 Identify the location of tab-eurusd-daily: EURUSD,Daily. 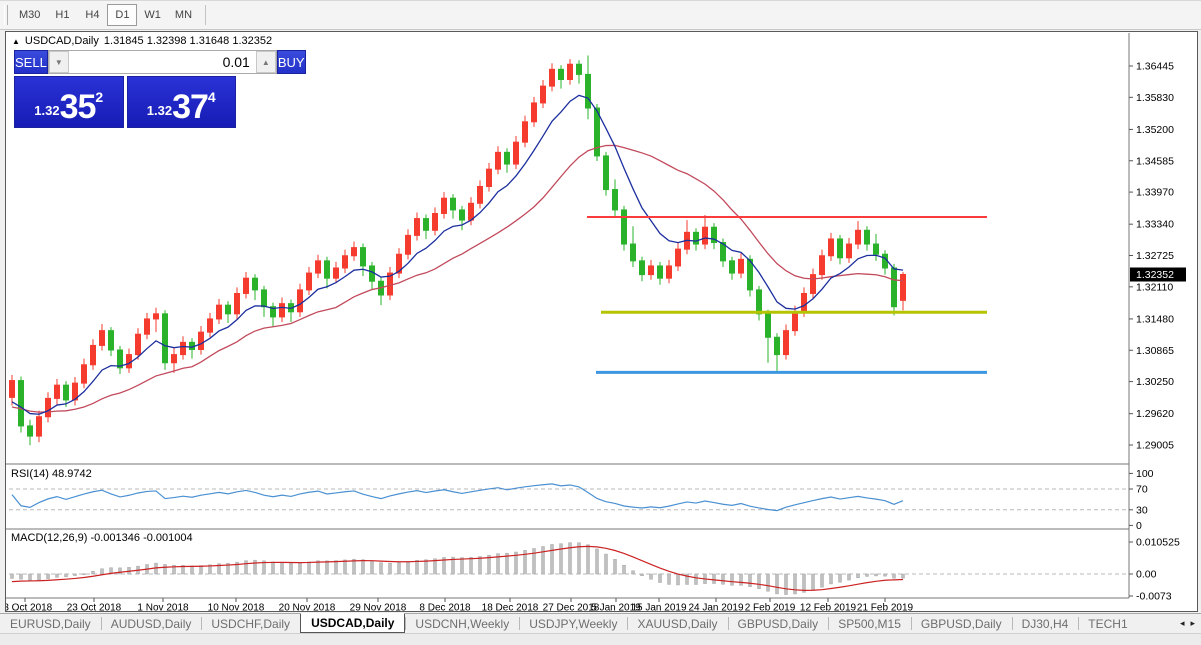
(50, 623).